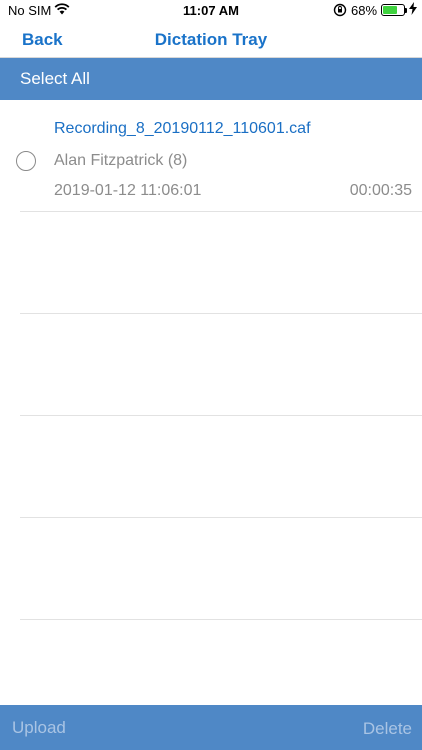 The width and height of the screenshot is (422, 750). What do you see at coordinates (26, 161) in the screenshot?
I see `select-radio` at bounding box center [26, 161].